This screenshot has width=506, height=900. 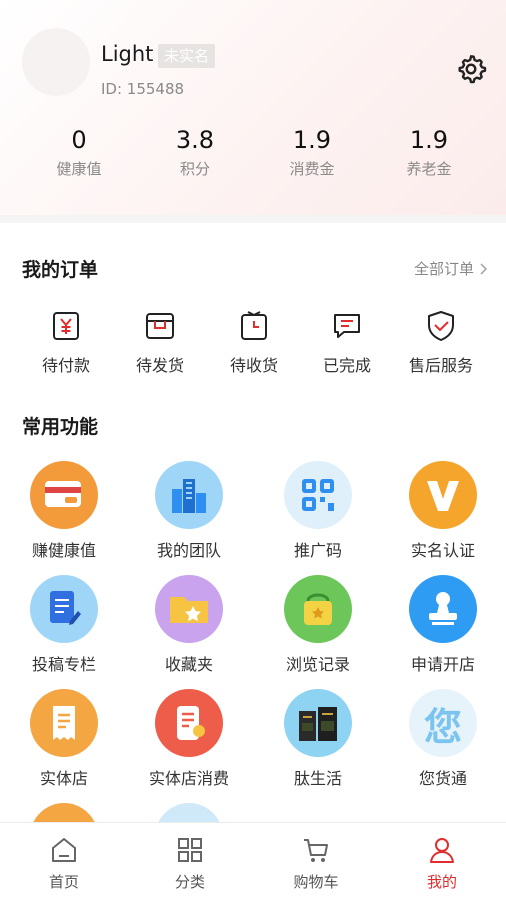 What do you see at coordinates (442, 850) in the screenshot?
I see `person-icon` at bounding box center [442, 850].